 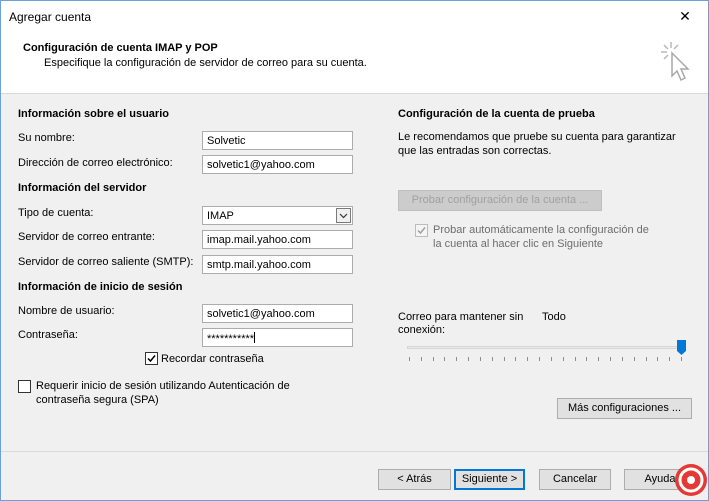 What do you see at coordinates (277, 215) in the screenshot?
I see `account-type-select: IMAP` at bounding box center [277, 215].